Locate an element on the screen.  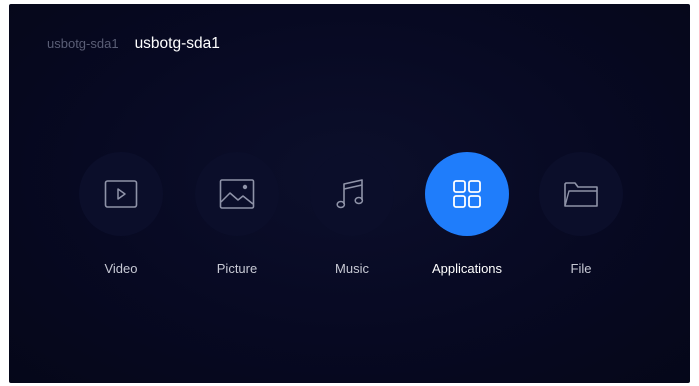
category-picture: Picture is located at coordinates (237, 219).